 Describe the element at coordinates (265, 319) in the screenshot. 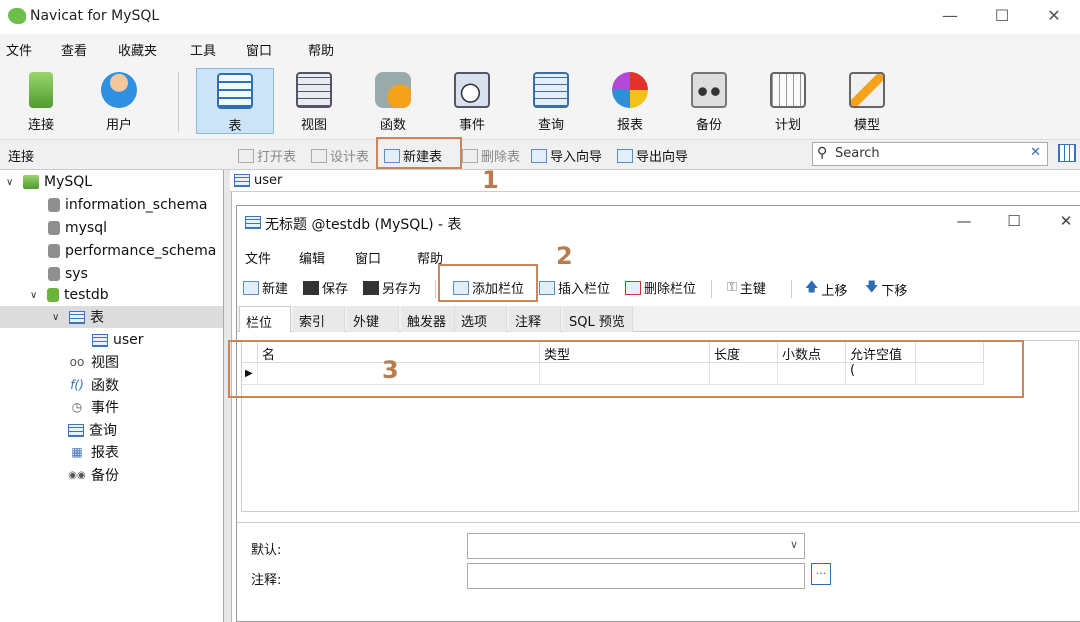

I see `tab-fields: 栏位` at that location.